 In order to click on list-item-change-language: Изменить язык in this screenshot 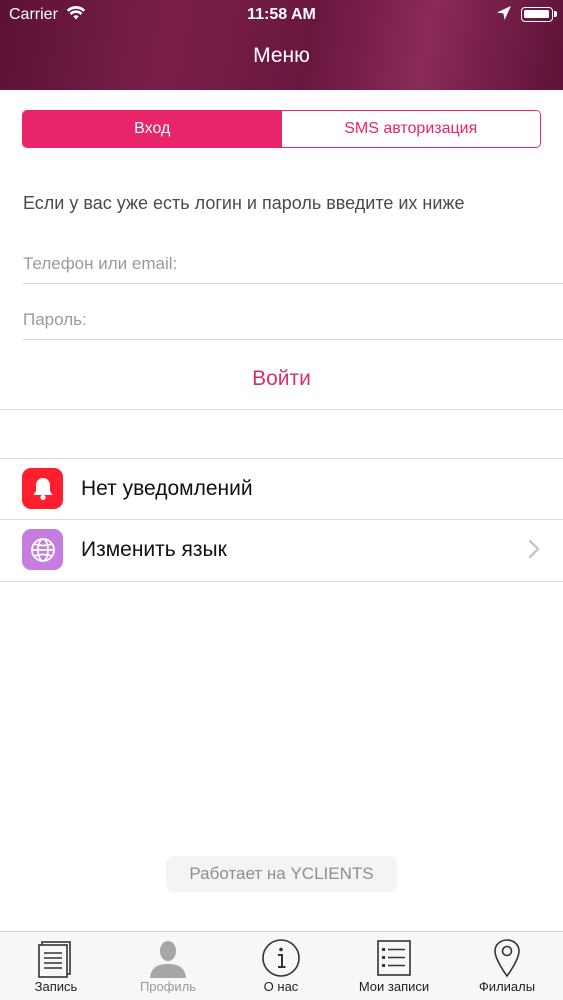, I will do `click(281, 550)`.